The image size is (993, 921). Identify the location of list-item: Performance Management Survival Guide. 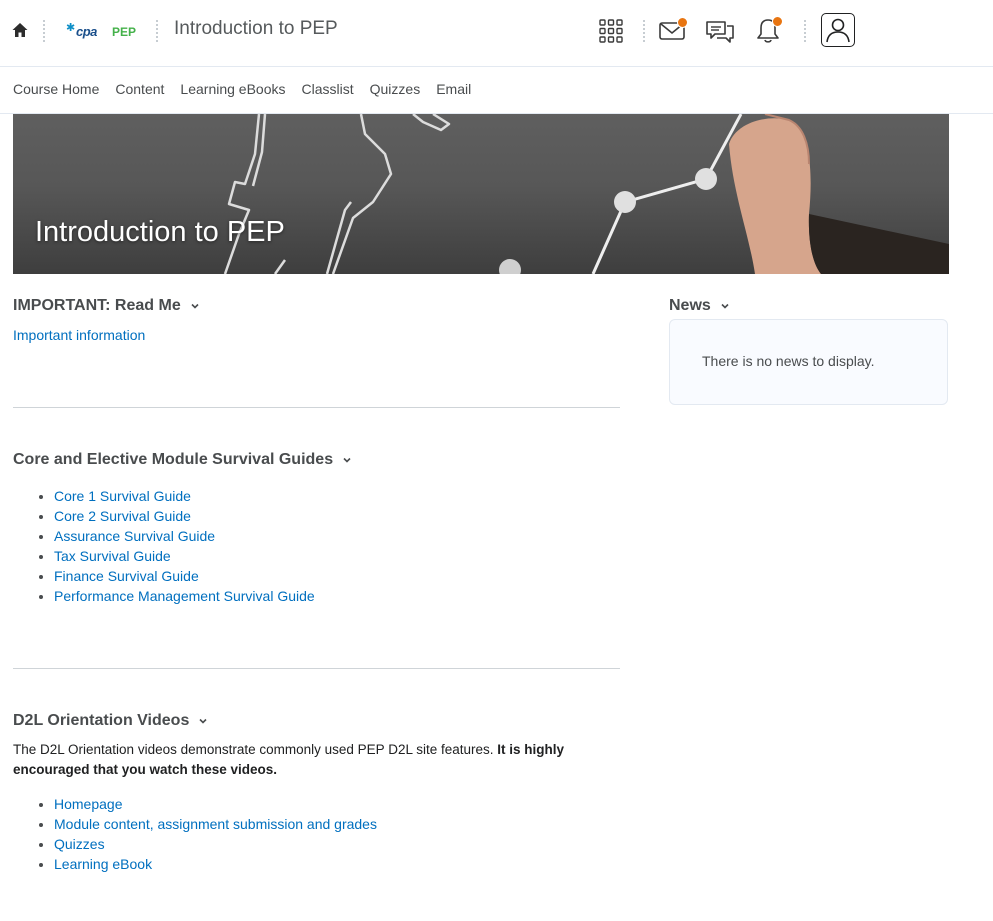
(184, 596).